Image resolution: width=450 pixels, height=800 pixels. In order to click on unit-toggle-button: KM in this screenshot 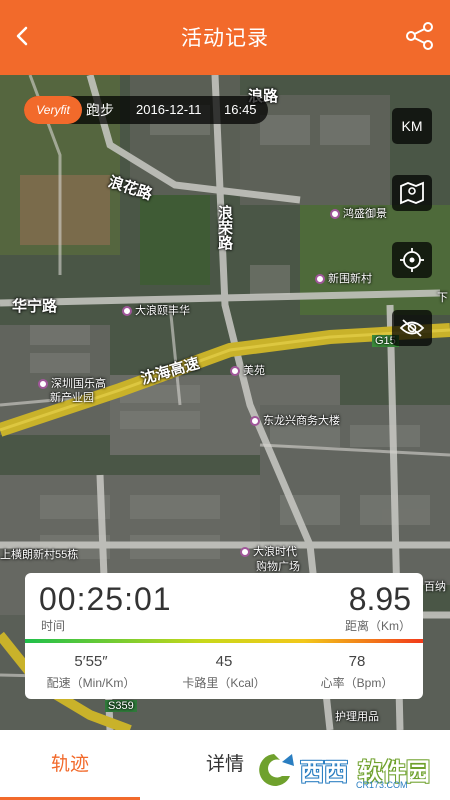, I will do `click(412, 126)`.